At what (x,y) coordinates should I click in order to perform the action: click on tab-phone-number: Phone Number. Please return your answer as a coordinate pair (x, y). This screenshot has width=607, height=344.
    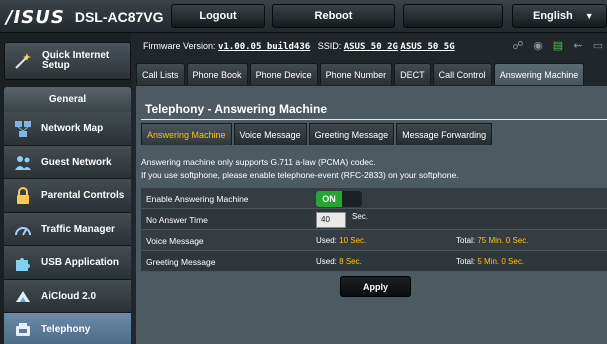
    Looking at the image, I should click on (356, 74).